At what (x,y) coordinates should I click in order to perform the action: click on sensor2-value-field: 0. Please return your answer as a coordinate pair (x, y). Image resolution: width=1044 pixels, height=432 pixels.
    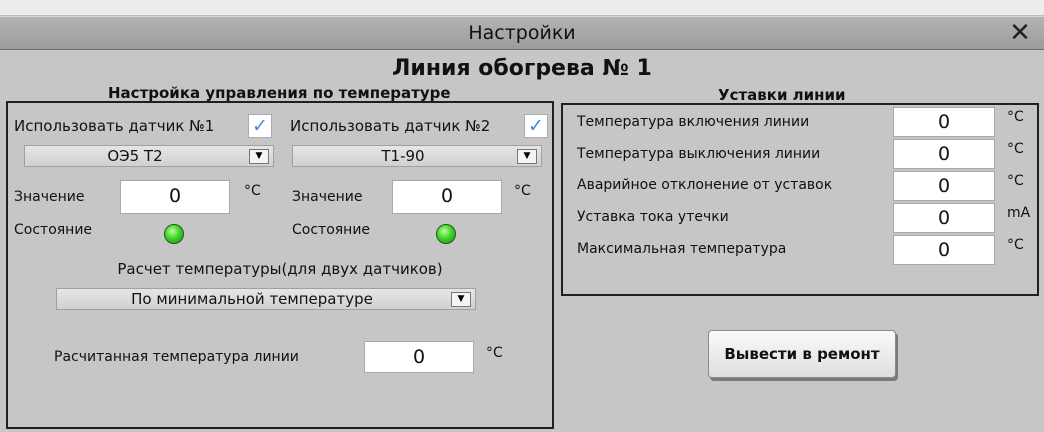
    Looking at the image, I should click on (447, 197).